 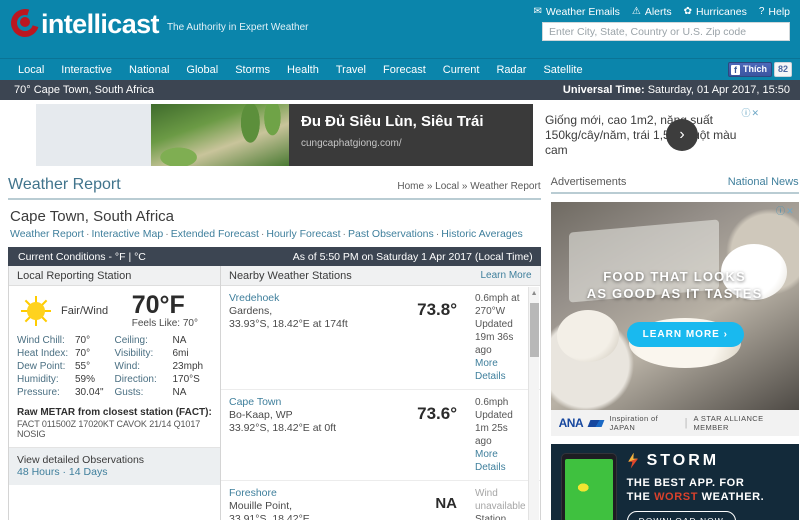 I want to click on station-area: Mouille Point,, so click(x=261, y=506).